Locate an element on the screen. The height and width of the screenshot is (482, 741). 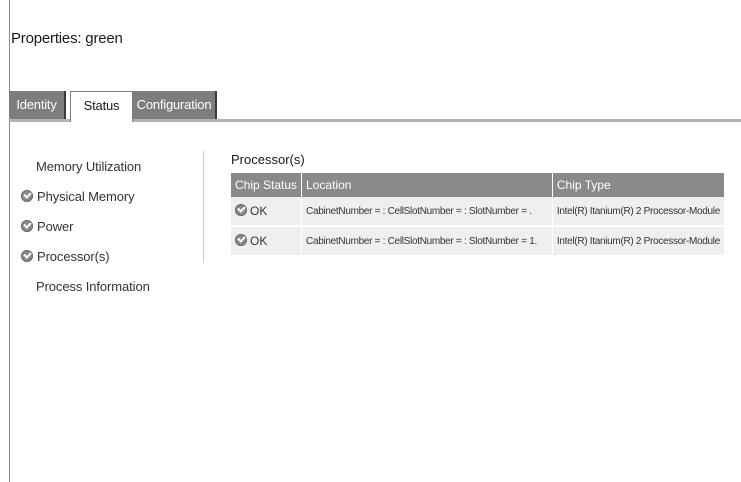
tab-status: Status is located at coordinates (101, 106).